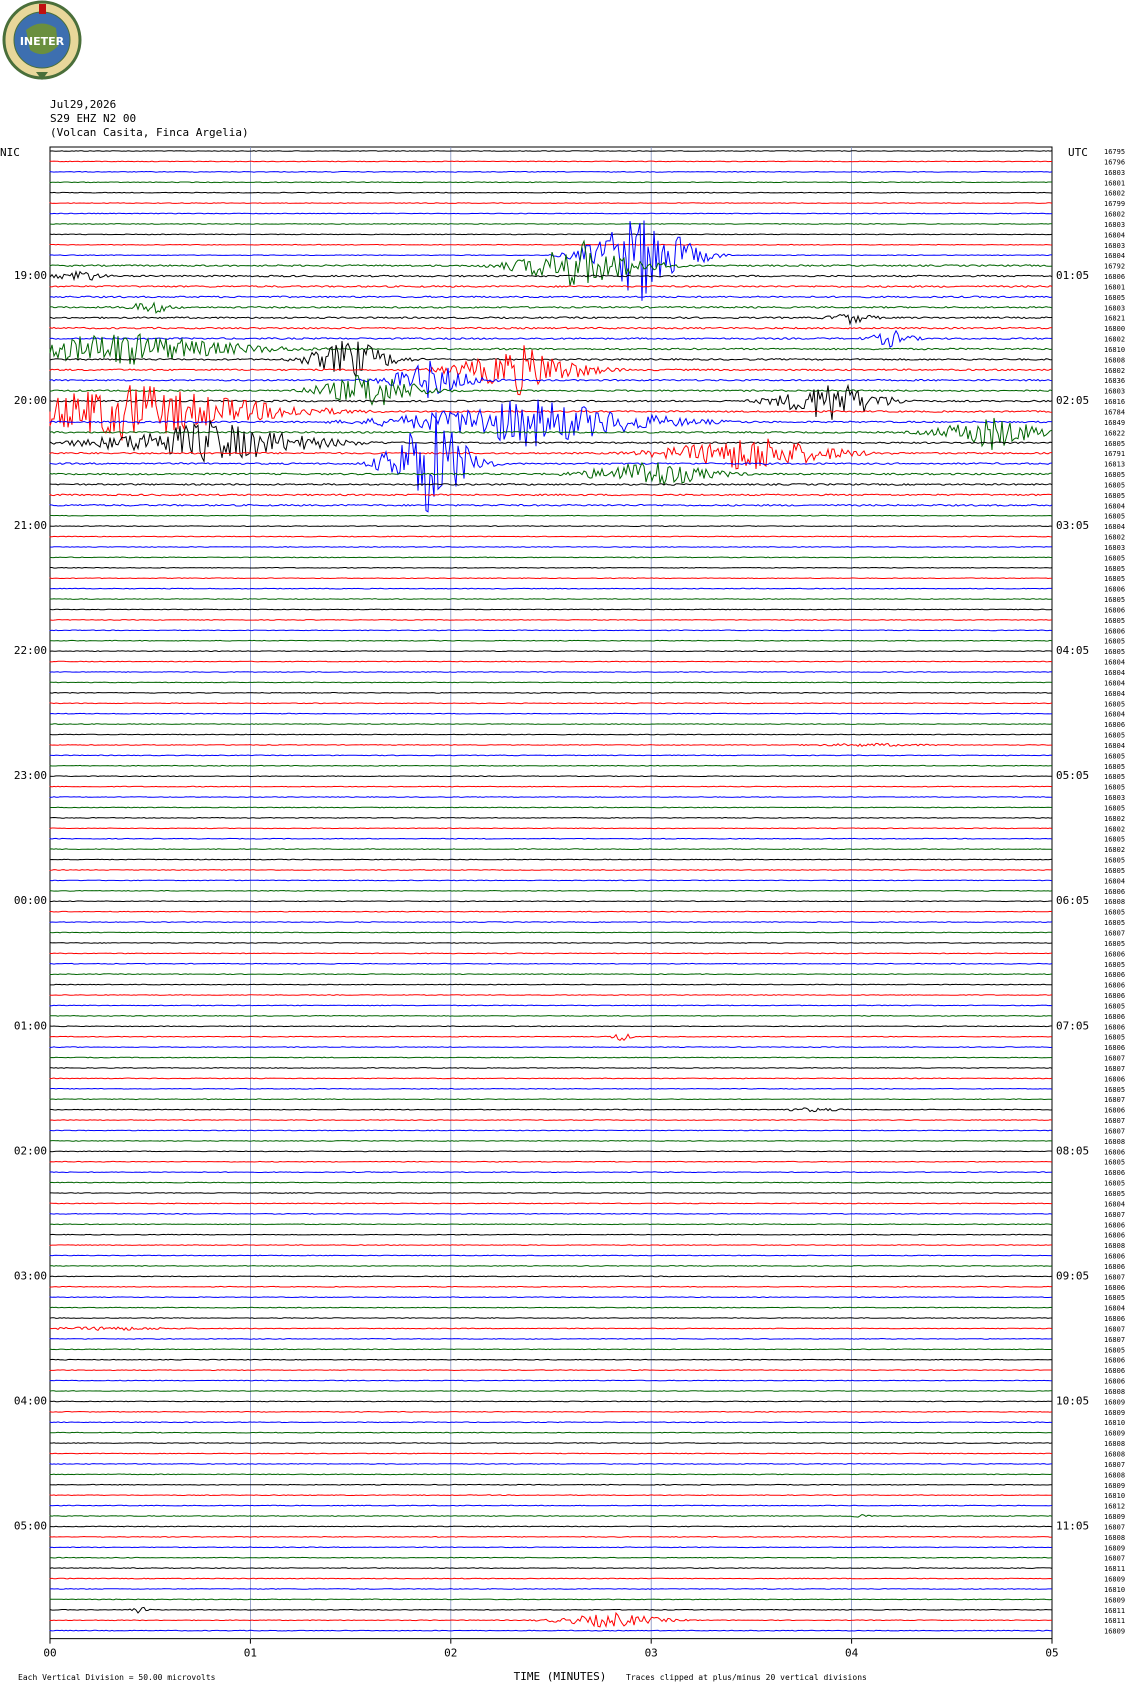 This screenshot has height=1689, width=1130. What do you see at coordinates (30, 400) in the screenshot?
I see `hour-label-left: 20:00` at bounding box center [30, 400].